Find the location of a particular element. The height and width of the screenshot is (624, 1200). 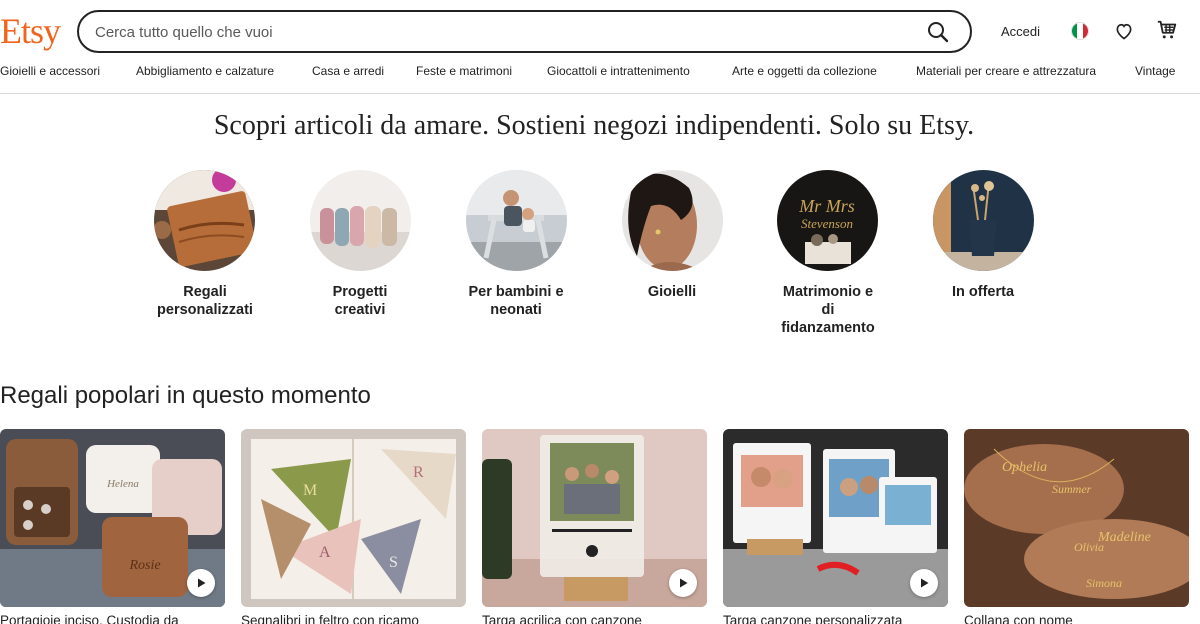

category-circle-kids-baby is located at coordinates (516, 220).